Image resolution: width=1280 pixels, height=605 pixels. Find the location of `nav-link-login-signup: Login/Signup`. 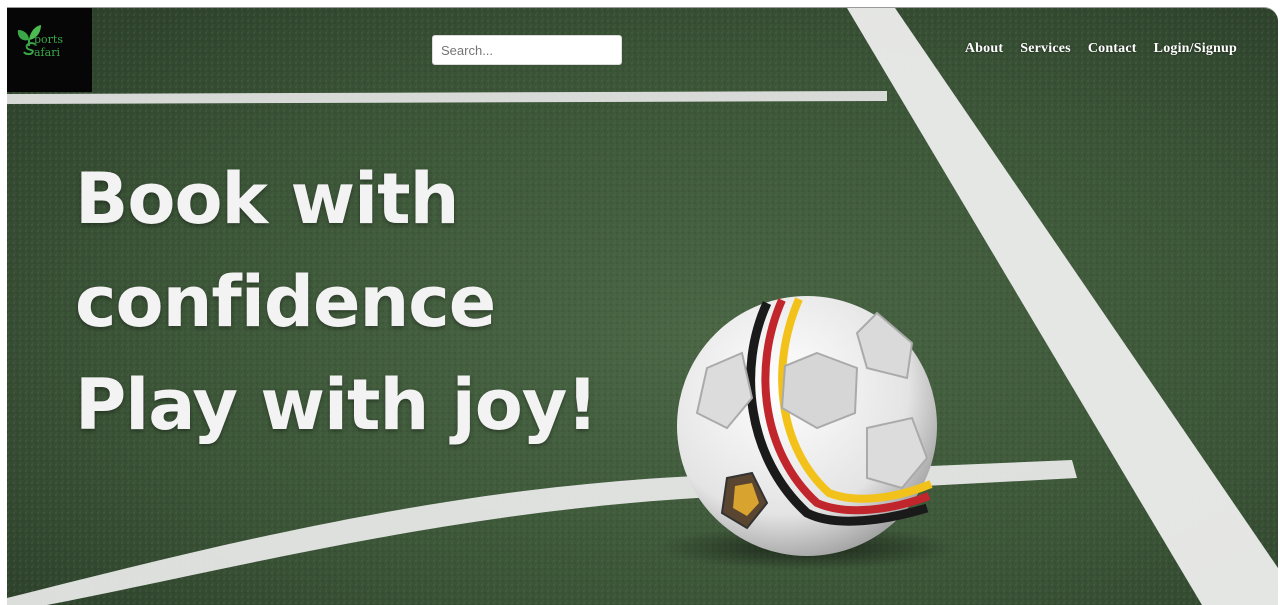

nav-link-login-signup: Login/Signup is located at coordinates (1195, 49).